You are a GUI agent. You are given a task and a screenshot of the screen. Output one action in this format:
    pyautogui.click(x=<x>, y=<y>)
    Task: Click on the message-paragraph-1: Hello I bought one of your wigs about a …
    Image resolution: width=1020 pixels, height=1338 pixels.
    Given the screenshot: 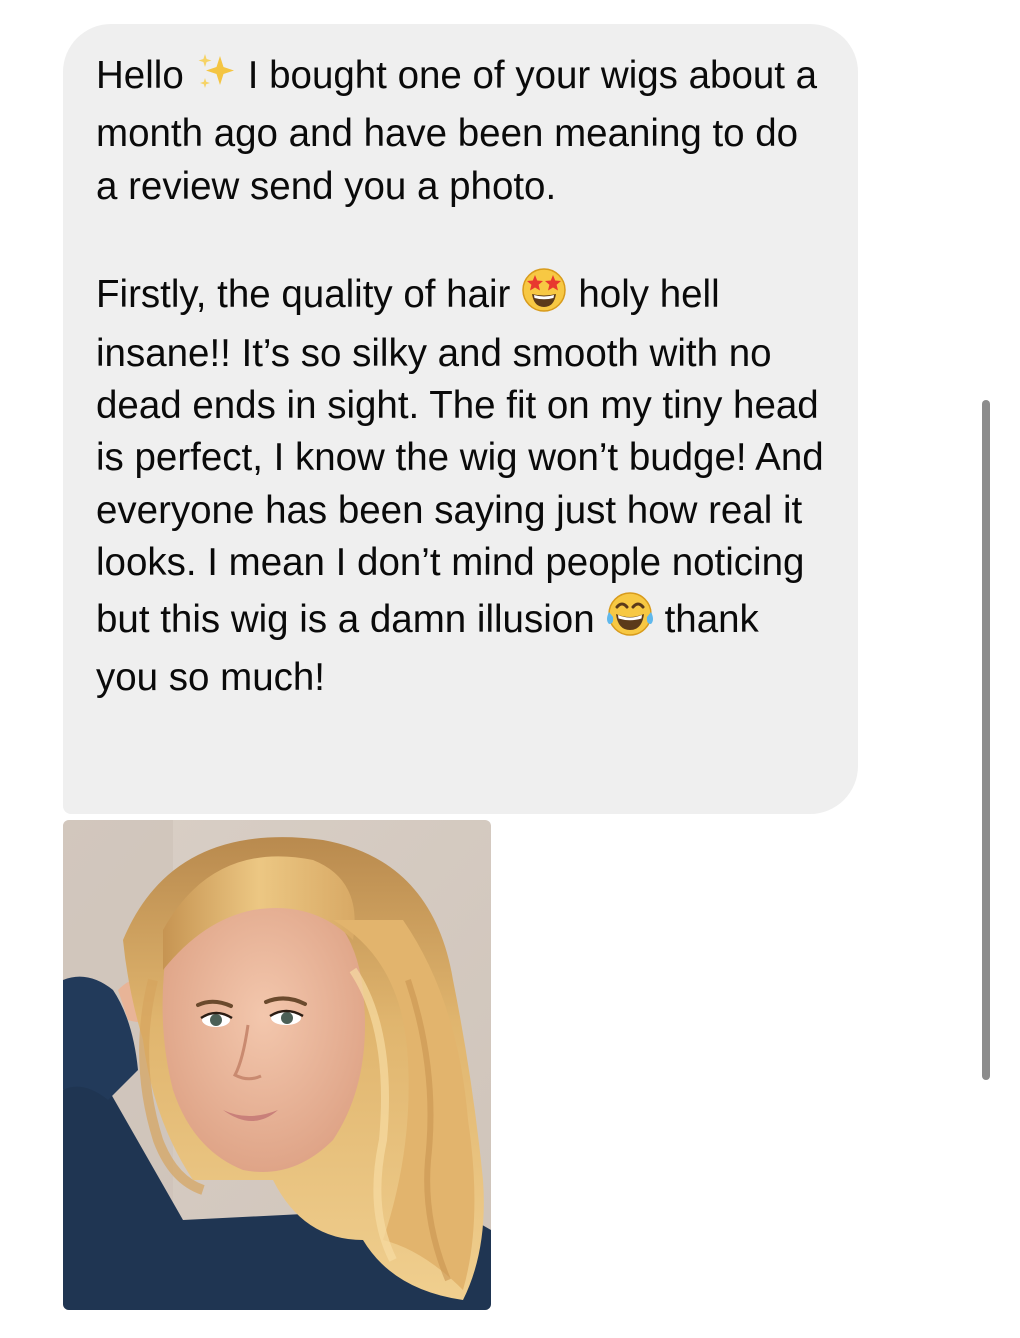 What is the action you would take?
    pyautogui.click(x=462, y=131)
    